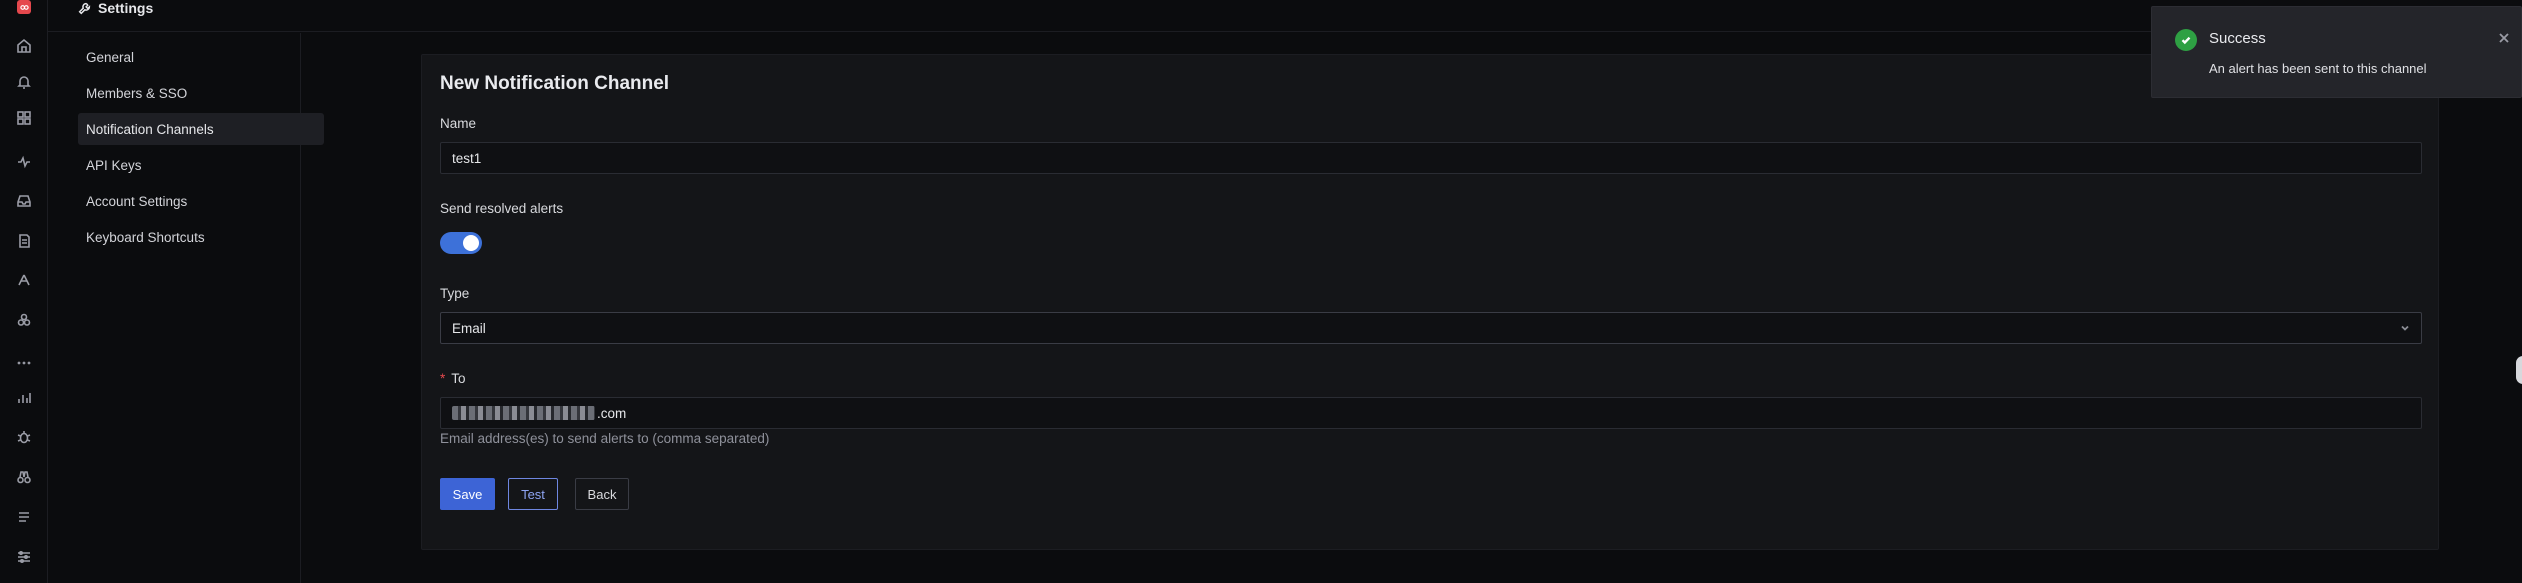  Describe the element at coordinates (502, 208) in the screenshot. I see `send-resolved-label: Send resolved alerts` at that location.